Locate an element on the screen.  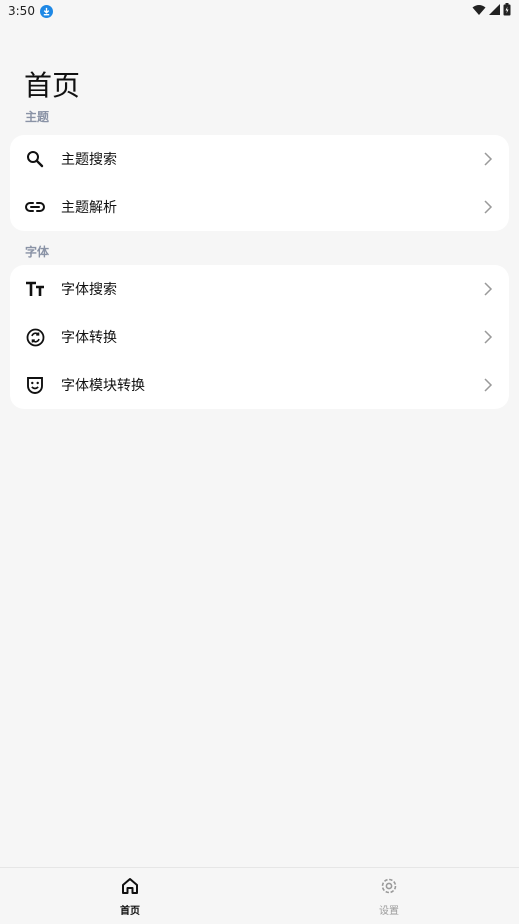
download-icon is located at coordinates (46, 11).